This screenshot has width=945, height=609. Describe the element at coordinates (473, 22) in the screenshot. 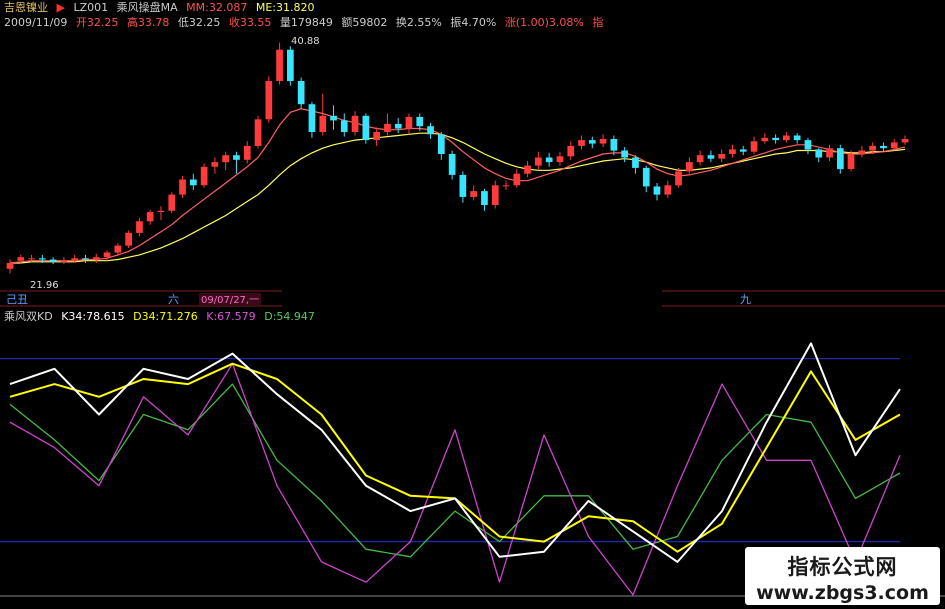

I see `amplitude-value: 振4.70%` at that location.